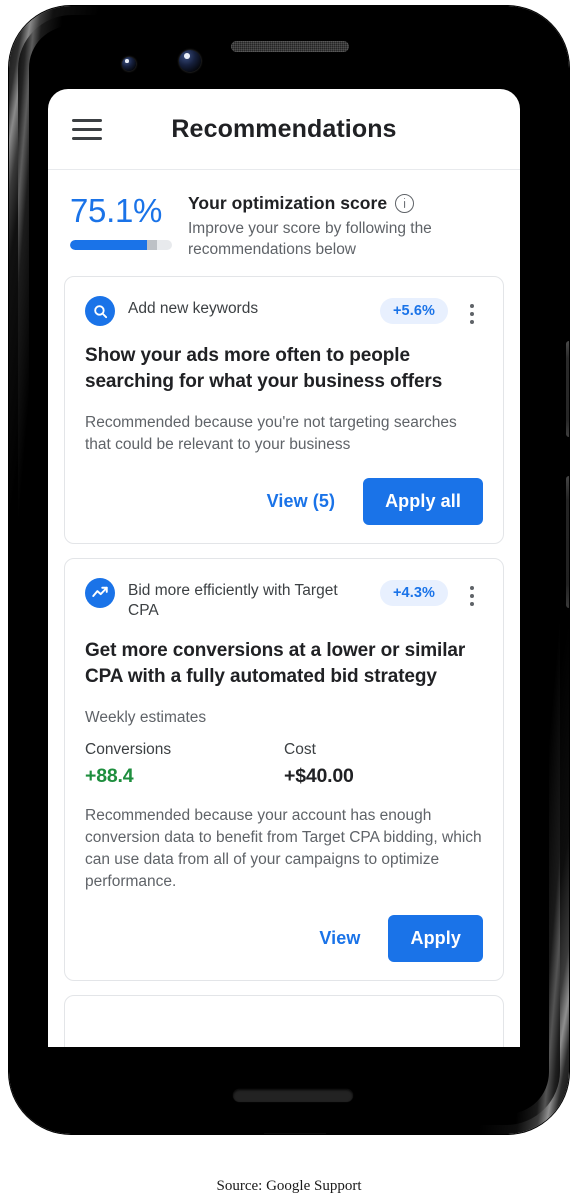 The height and width of the screenshot is (1202, 578). What do you see at coordinates (100, 311) in the screenshot?
I see `search-magnifier-icon` at bounding box center [100, 311].